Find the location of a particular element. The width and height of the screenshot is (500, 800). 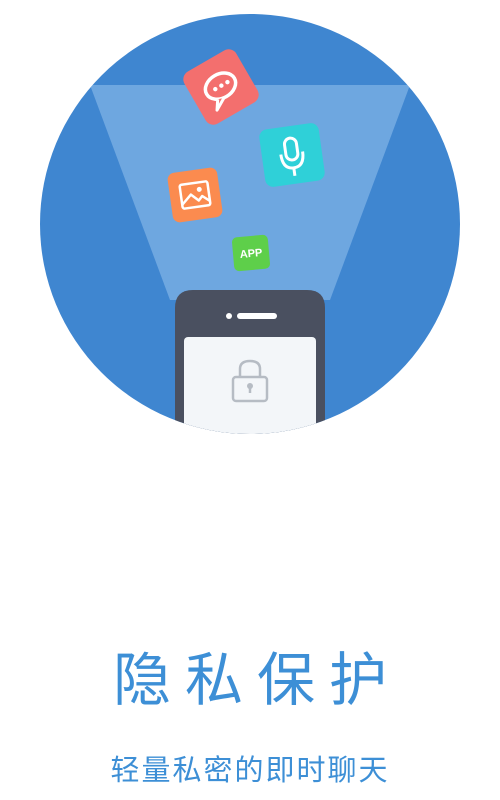

phone-speaker is located at coordinates (257, 316).